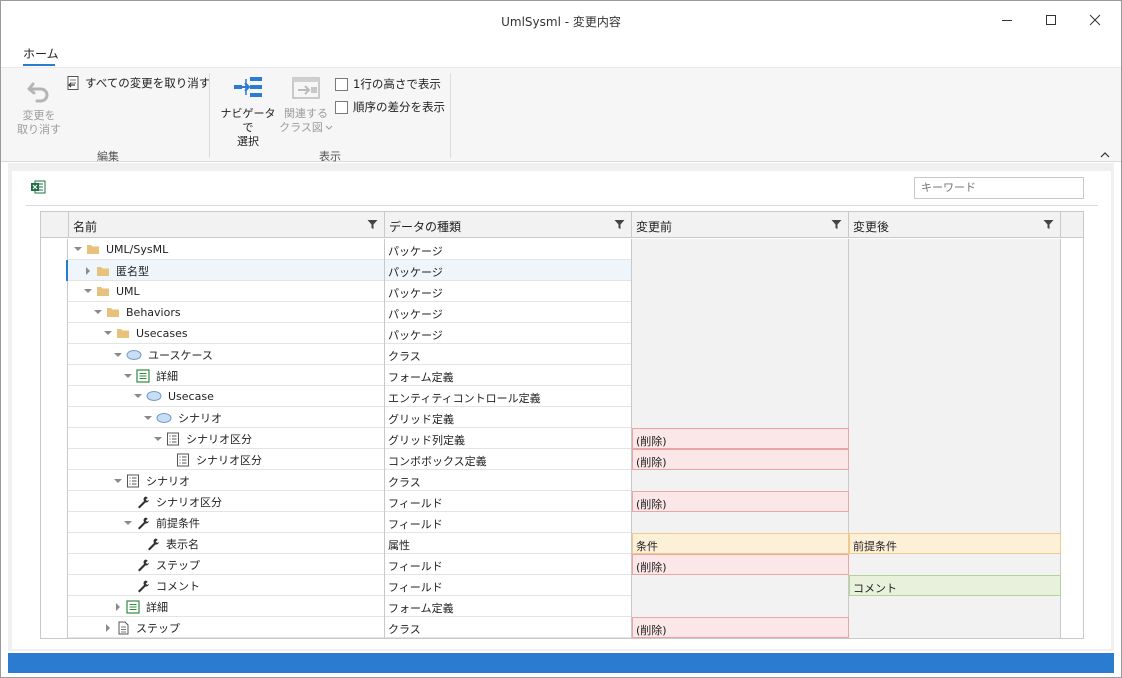 Image resolution: width=1122 pixels, height=678 pixels. I want to click on table-row: Usecases パッケージ, so click(562, 333).